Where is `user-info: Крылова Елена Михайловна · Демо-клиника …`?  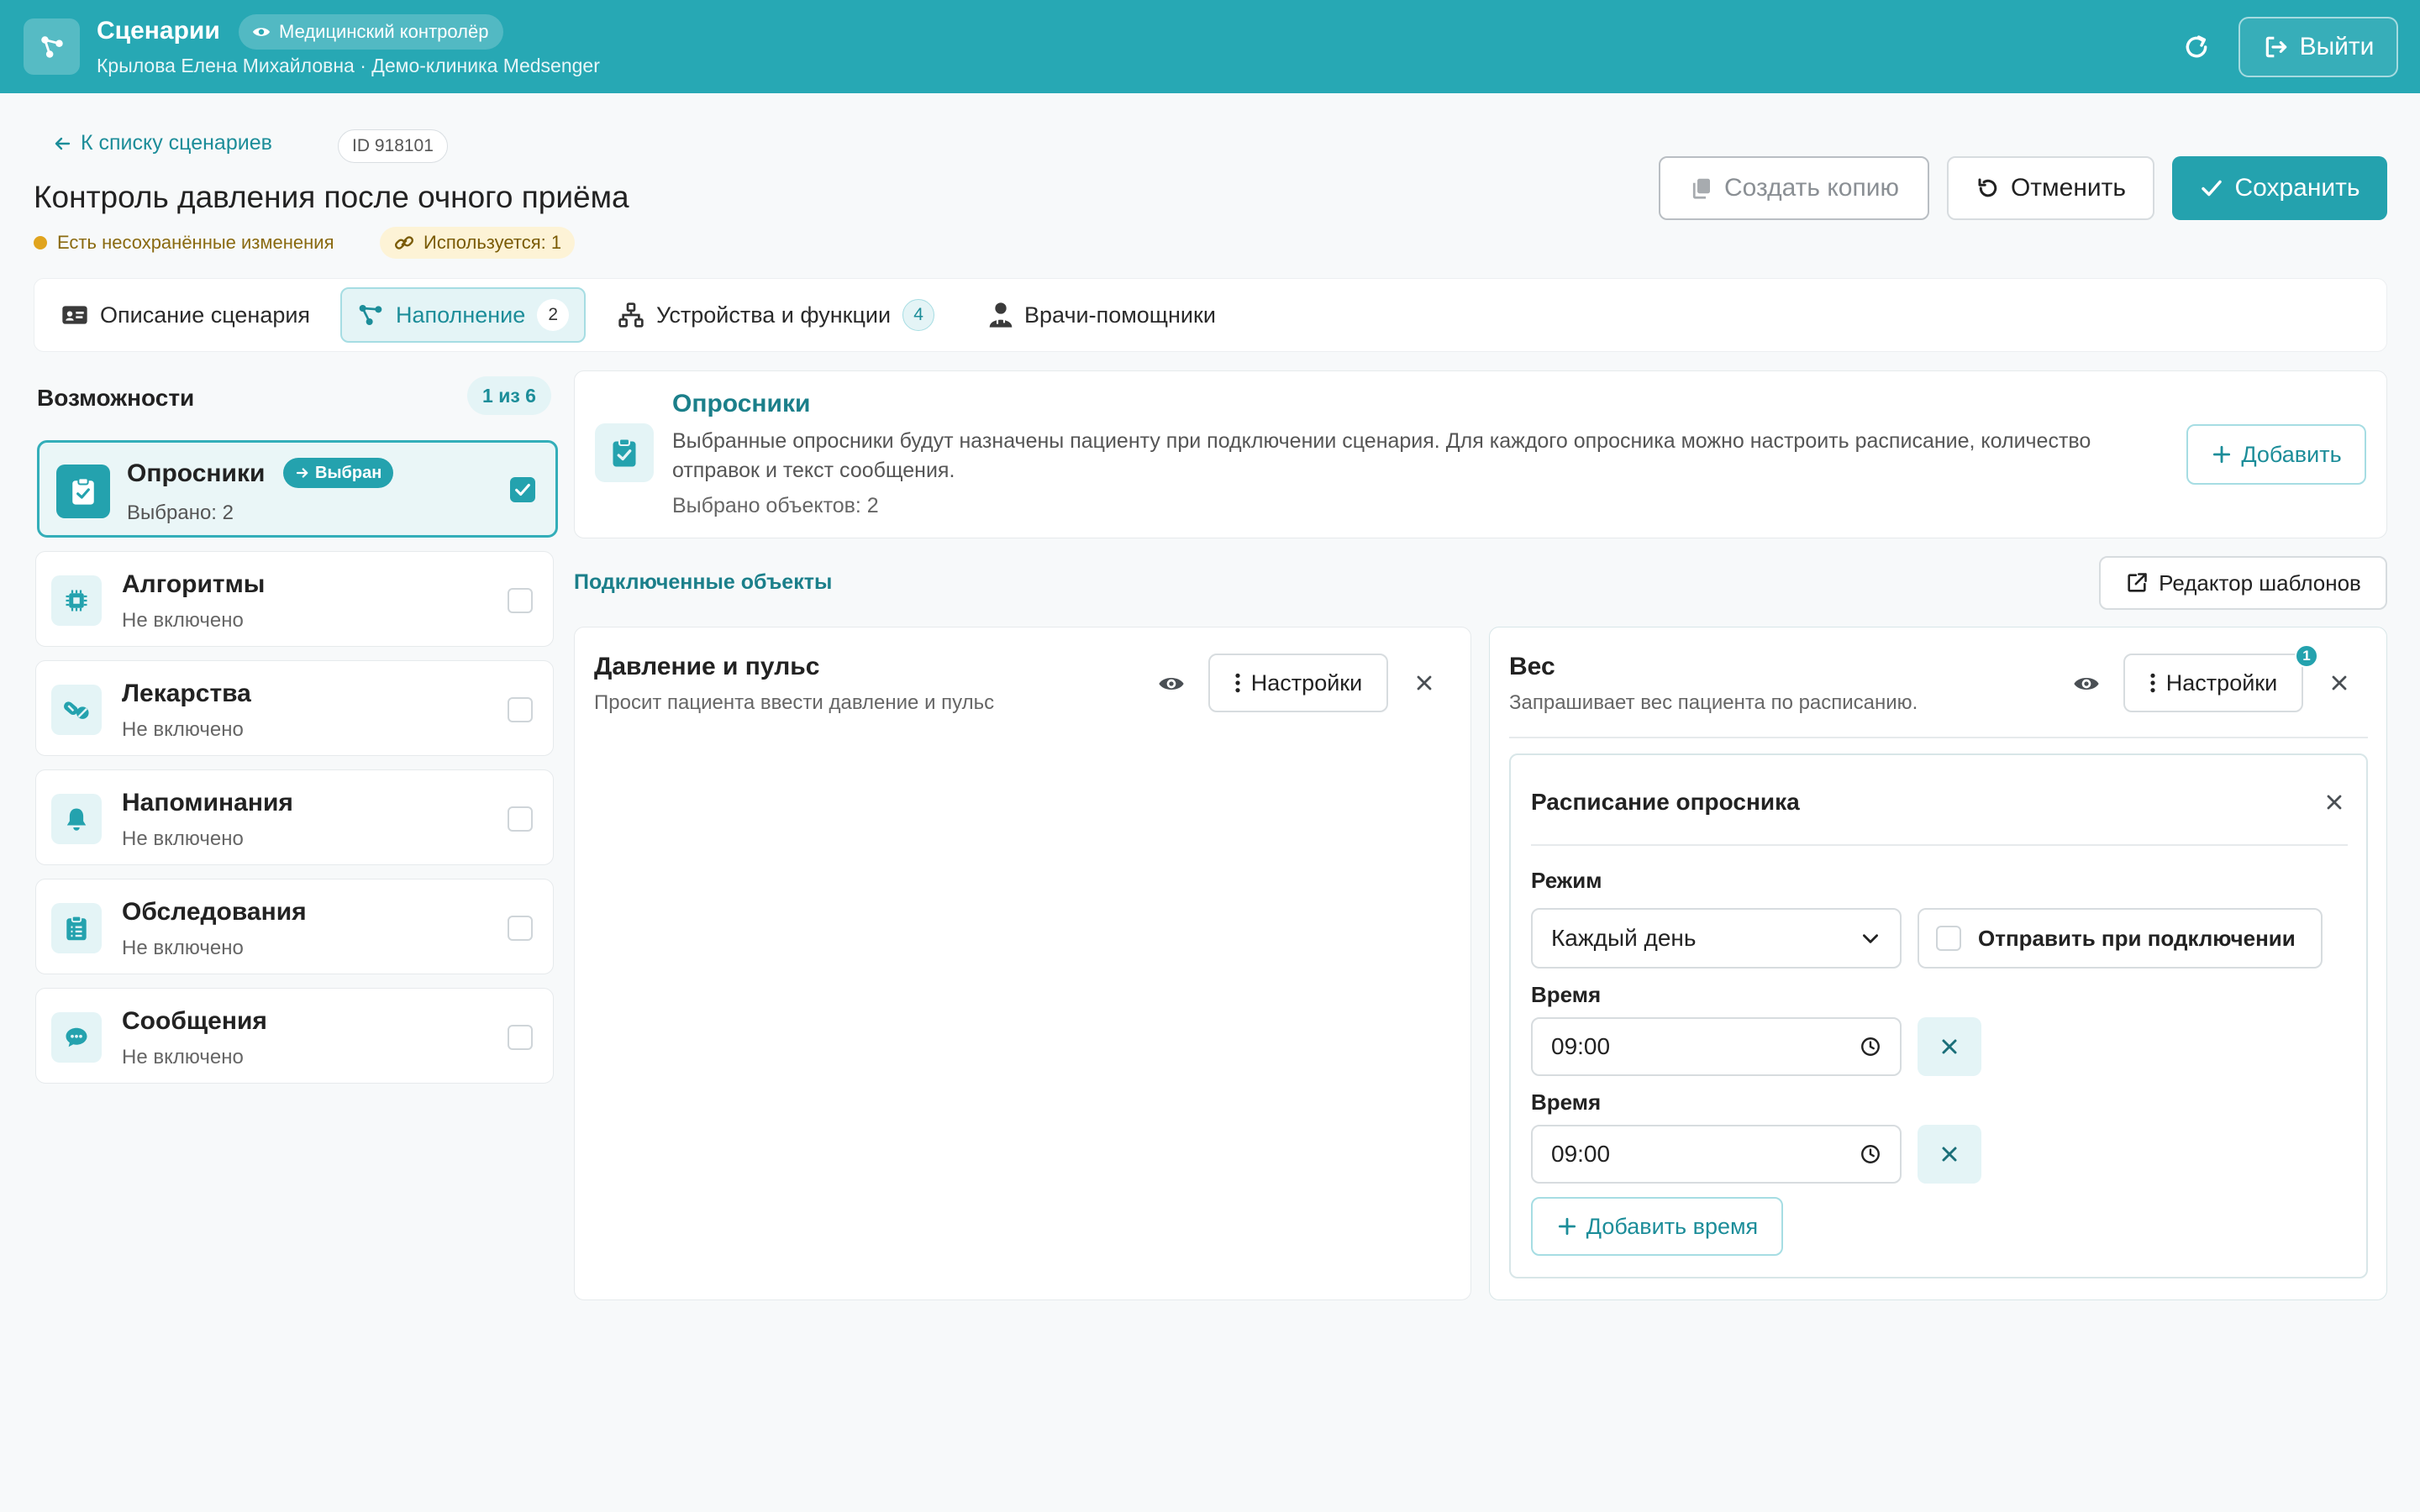 user-info: Крылова Елена Михайловна · Демо-клиника … is located at coordinates (348, 65).